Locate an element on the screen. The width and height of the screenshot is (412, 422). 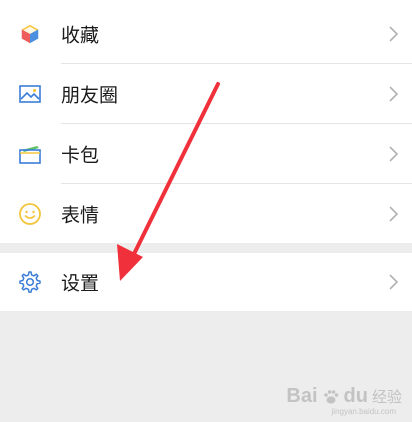
paw-icon is located at coordinates (330, 396).